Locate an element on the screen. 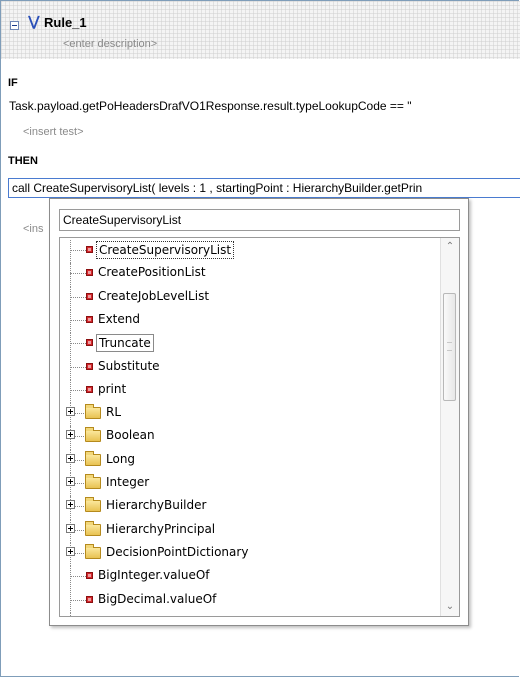  if-keyword: IF is located at coordinates (13, 83).